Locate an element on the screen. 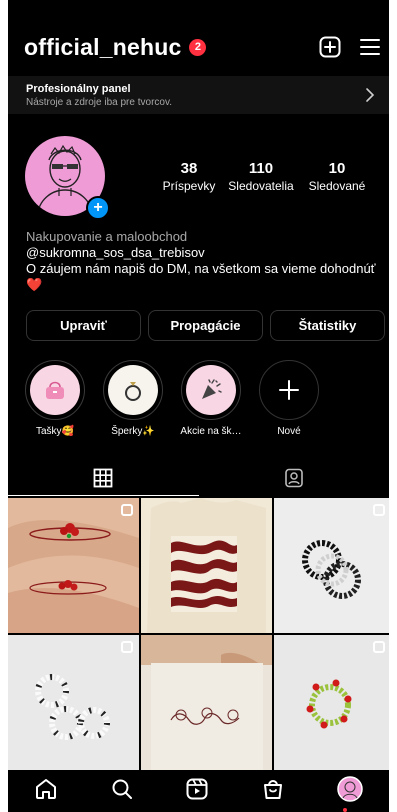  edit-profile-button: Upraviť is located at coordinates (83, 325).